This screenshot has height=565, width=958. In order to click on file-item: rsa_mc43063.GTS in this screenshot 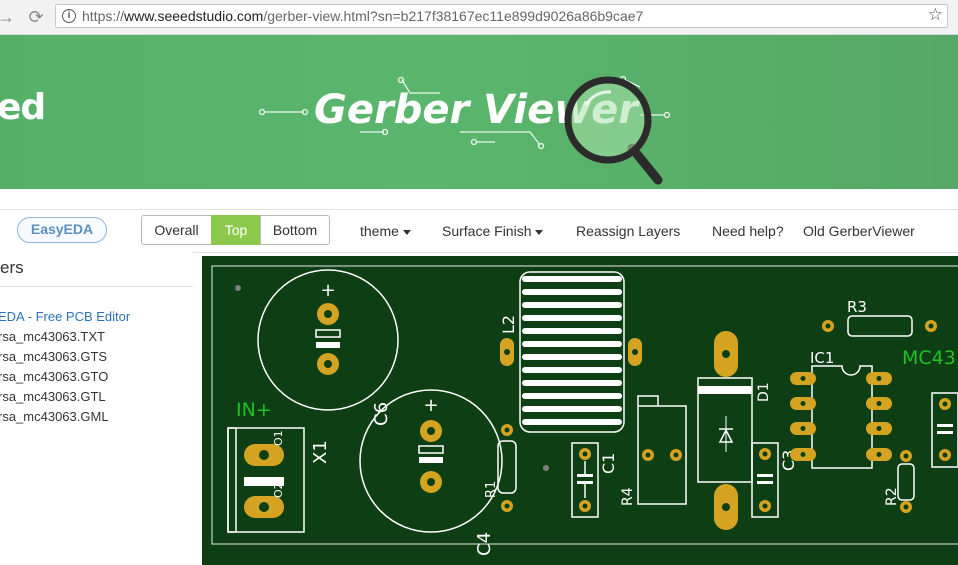, I will do `click(53, 356)`.